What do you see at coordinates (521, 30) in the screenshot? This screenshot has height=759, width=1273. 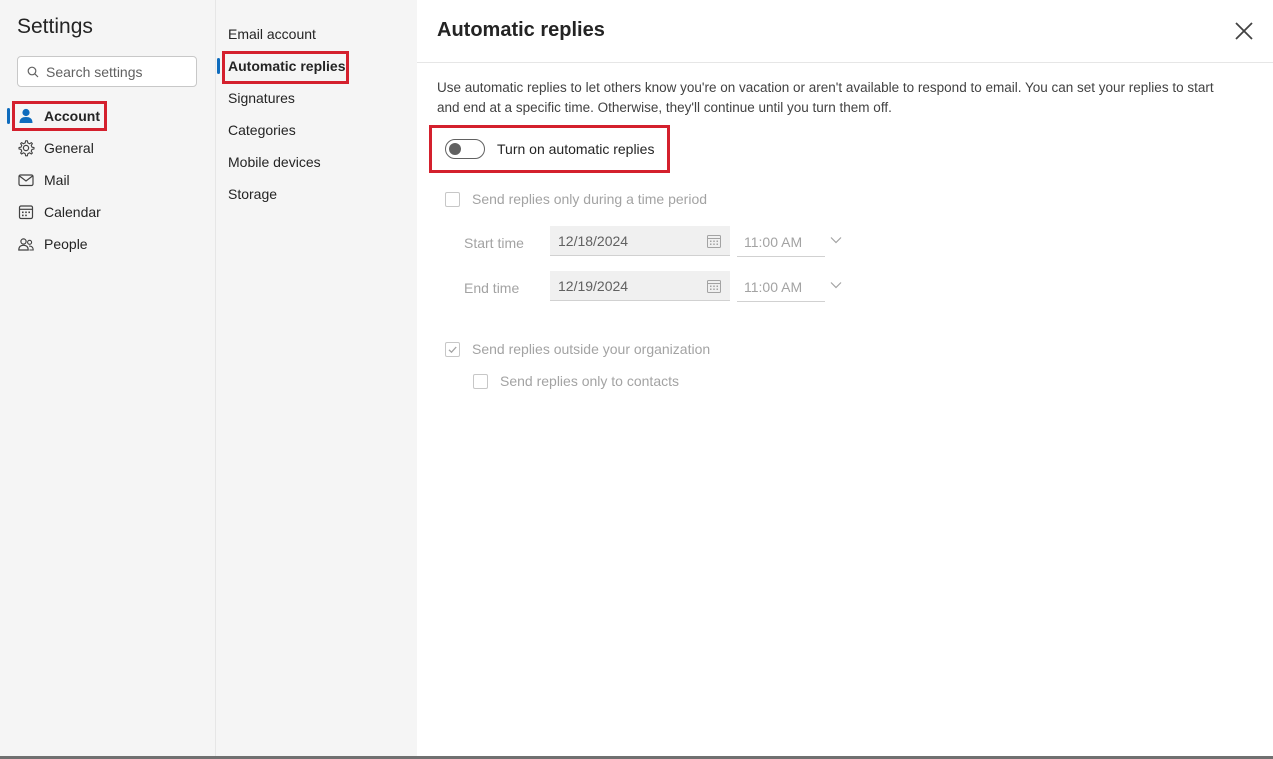 I see `panel-title: Automatic replies` at bounding box center [521, 30].